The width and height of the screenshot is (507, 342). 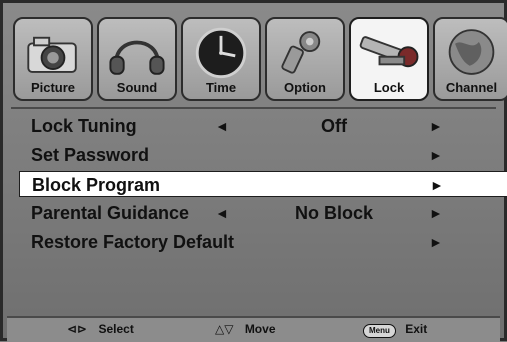 What do you see at coordinates (263, 126) in the screenshot?
I see `menu-item-lock-tuning: Lock Tuning ◄ Off ►` at bounding box center [263, 126].